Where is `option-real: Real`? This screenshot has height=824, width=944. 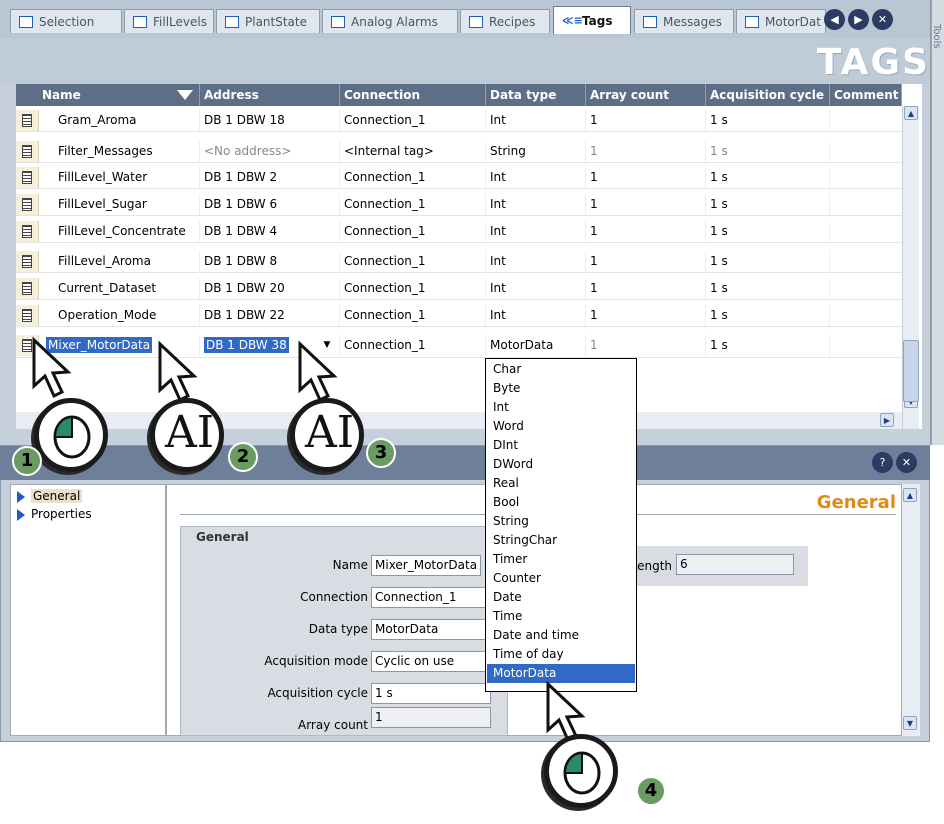
option-real: Real is located at coordinates (561, 483).